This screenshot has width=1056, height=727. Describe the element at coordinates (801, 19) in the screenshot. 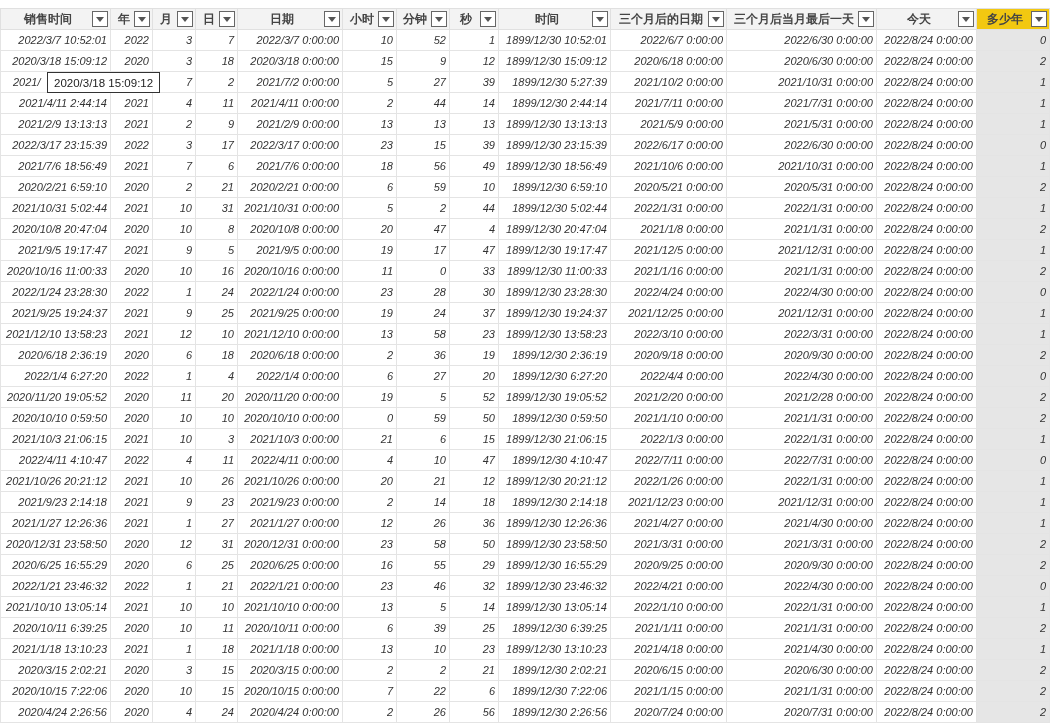

I see `column-header: 三个月后当月最后一天` at that location.